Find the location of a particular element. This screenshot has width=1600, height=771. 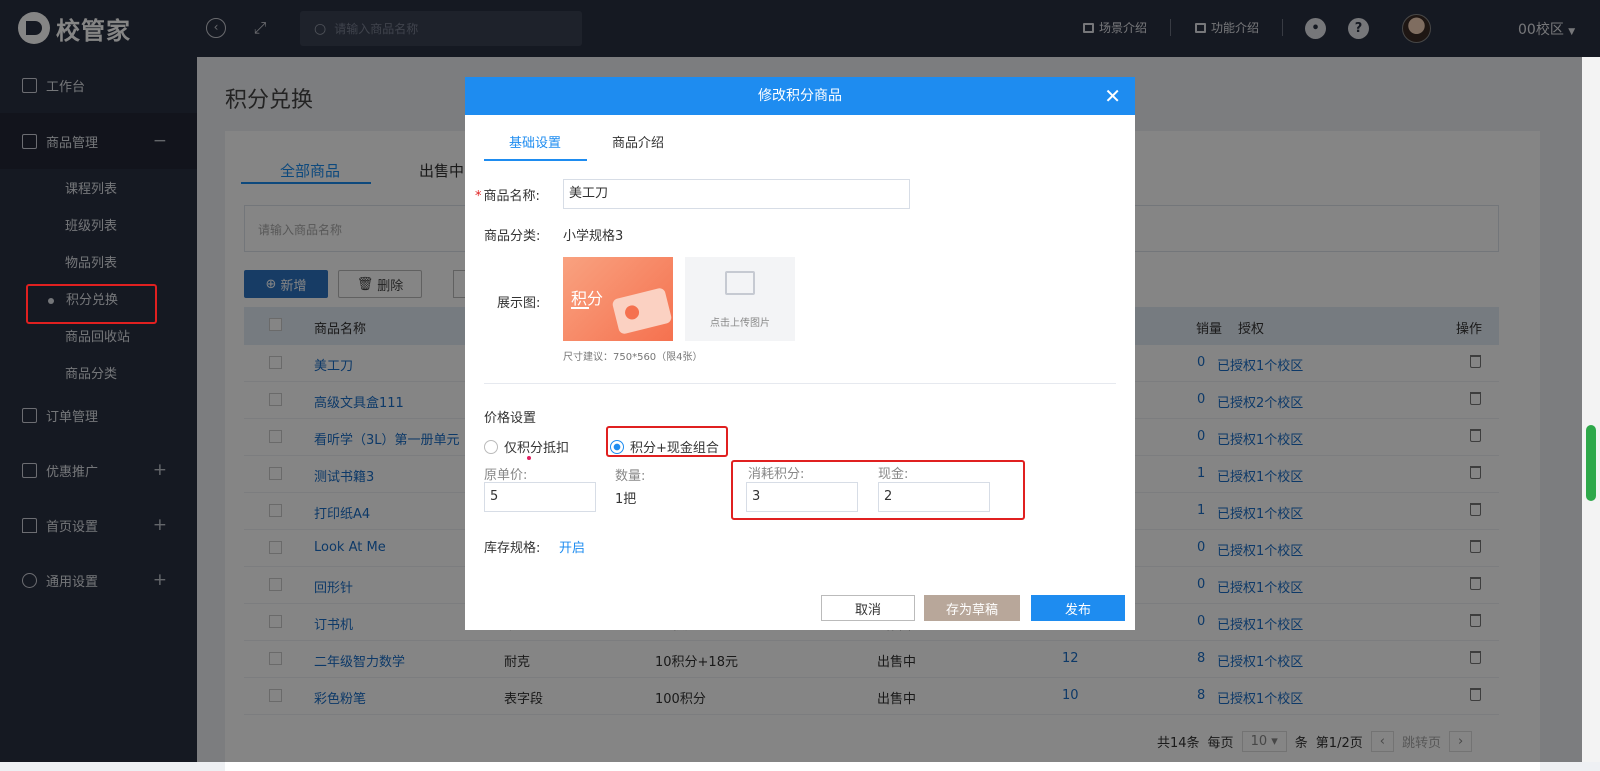

stock-spec-label: 库存规格: is located at coordinates (512, 548).